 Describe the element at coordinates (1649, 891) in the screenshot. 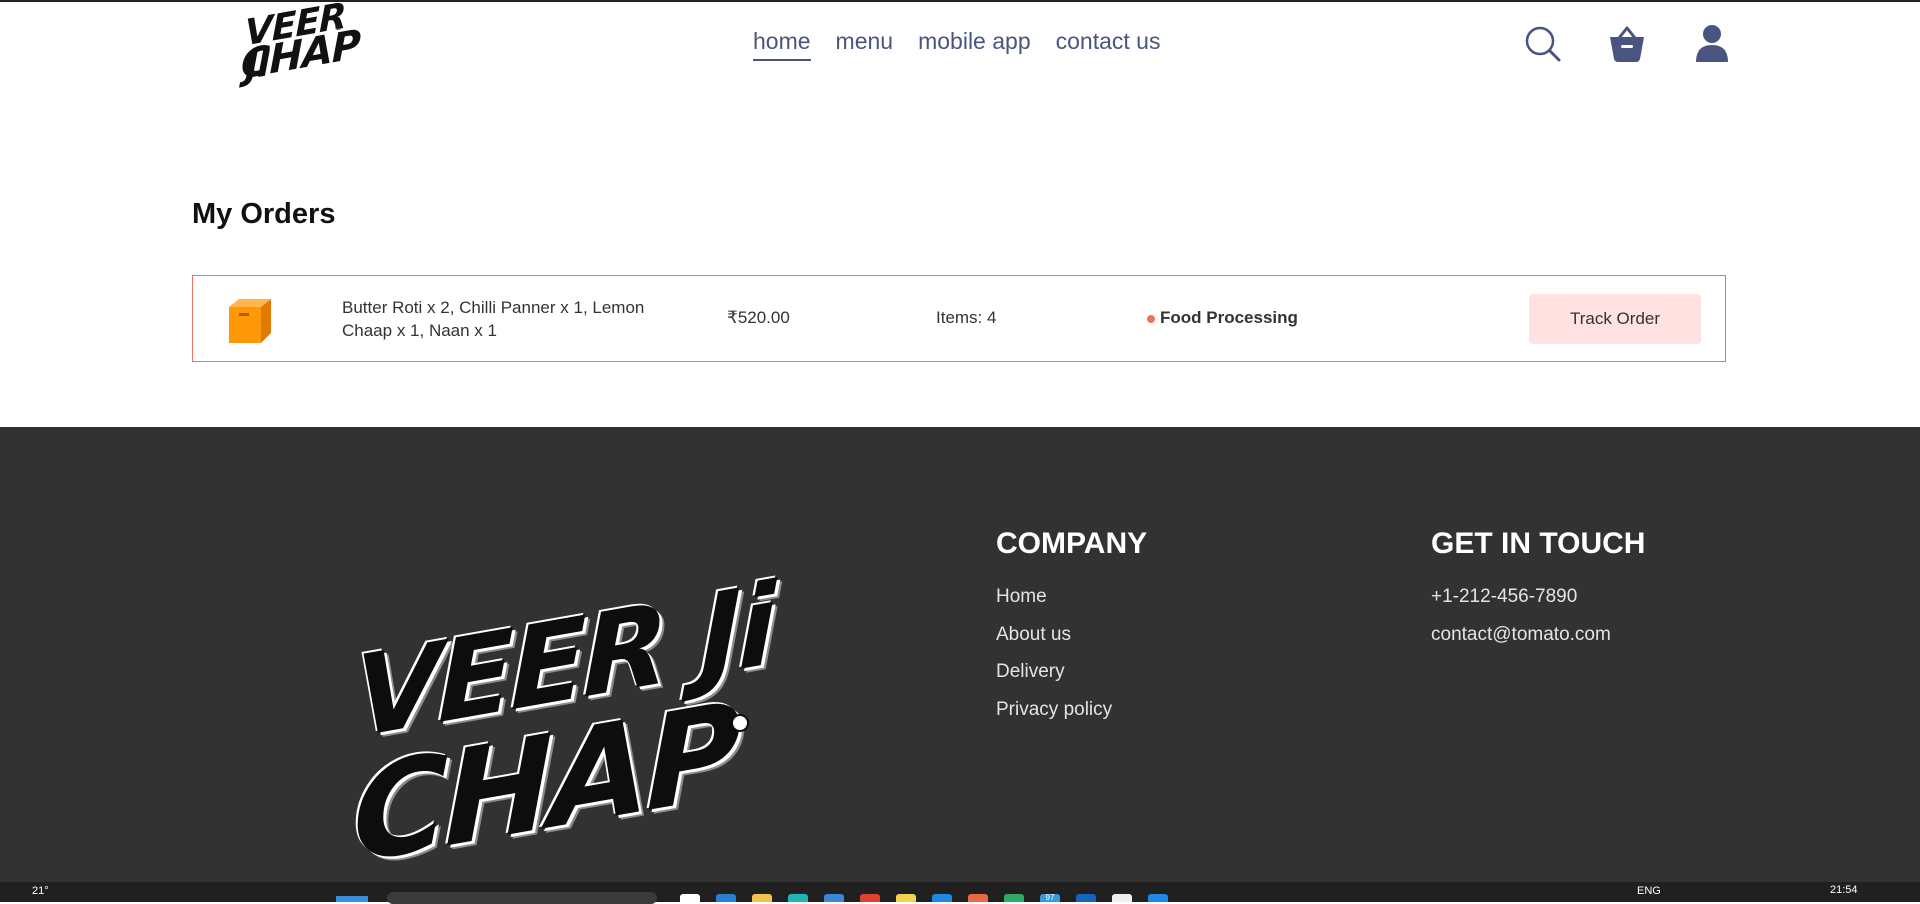

I see `language-indicator: ENG` at that location.